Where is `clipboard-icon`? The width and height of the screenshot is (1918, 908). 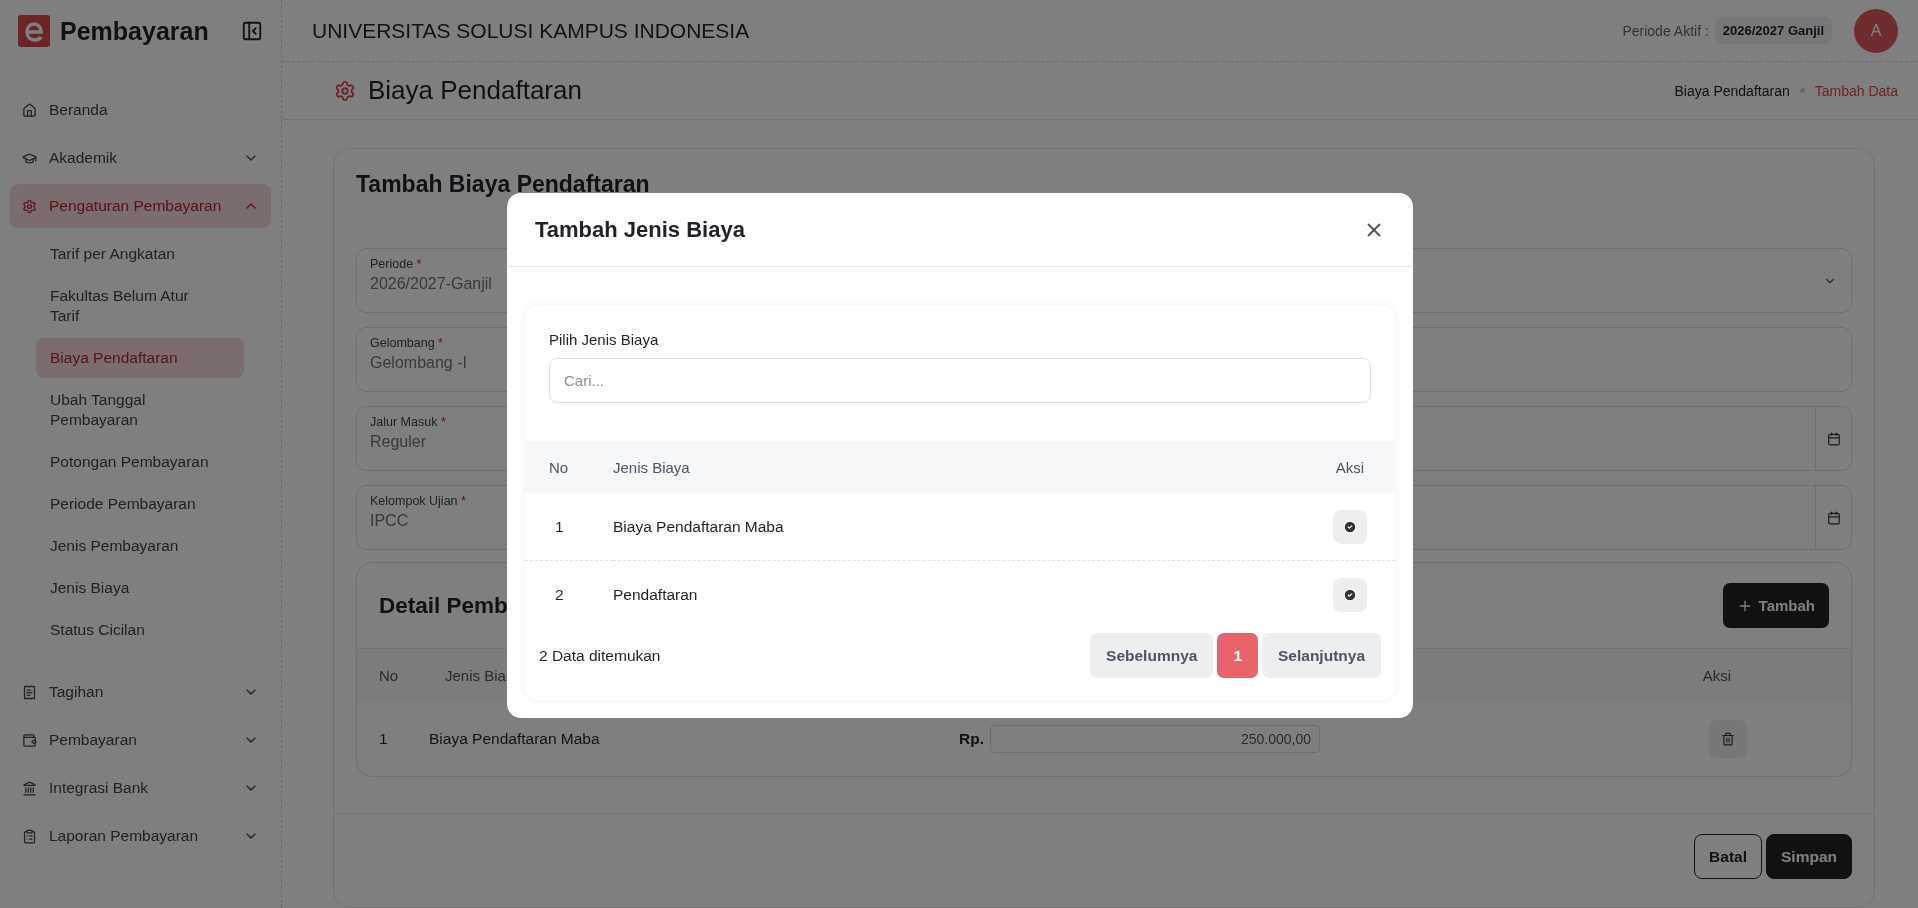 clipboard-icon is located at coordinates (29, 836).